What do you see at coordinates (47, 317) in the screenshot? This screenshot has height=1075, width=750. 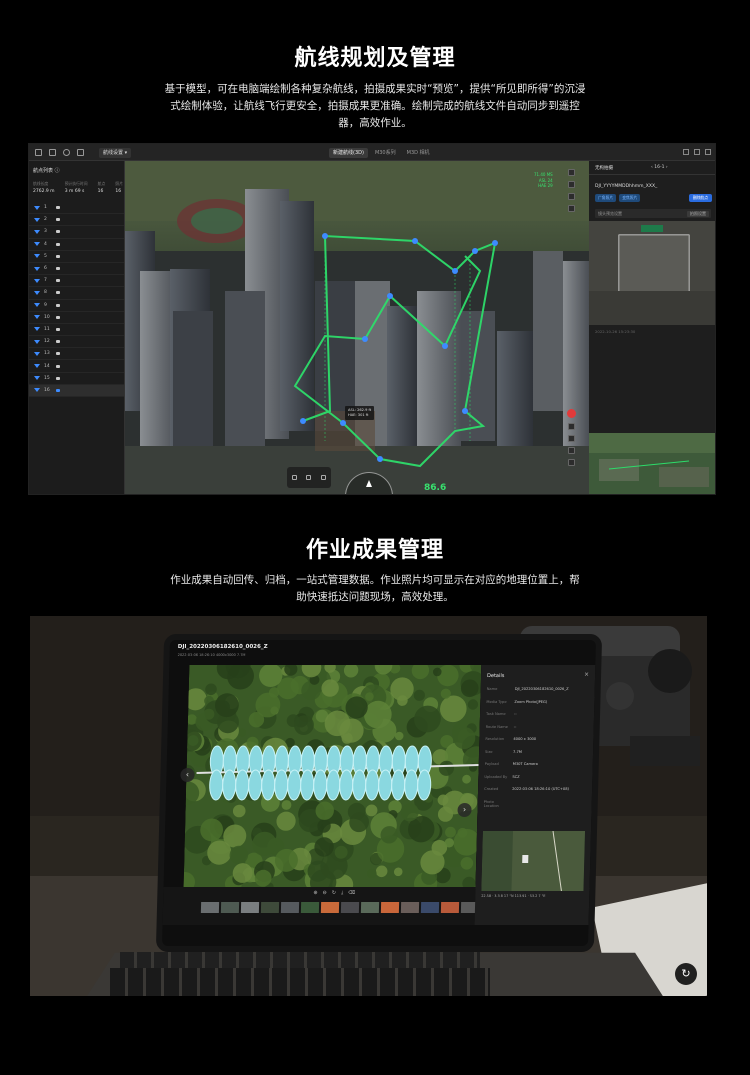 I see `waypoint-number: 10` at bounding box center [47, 317].